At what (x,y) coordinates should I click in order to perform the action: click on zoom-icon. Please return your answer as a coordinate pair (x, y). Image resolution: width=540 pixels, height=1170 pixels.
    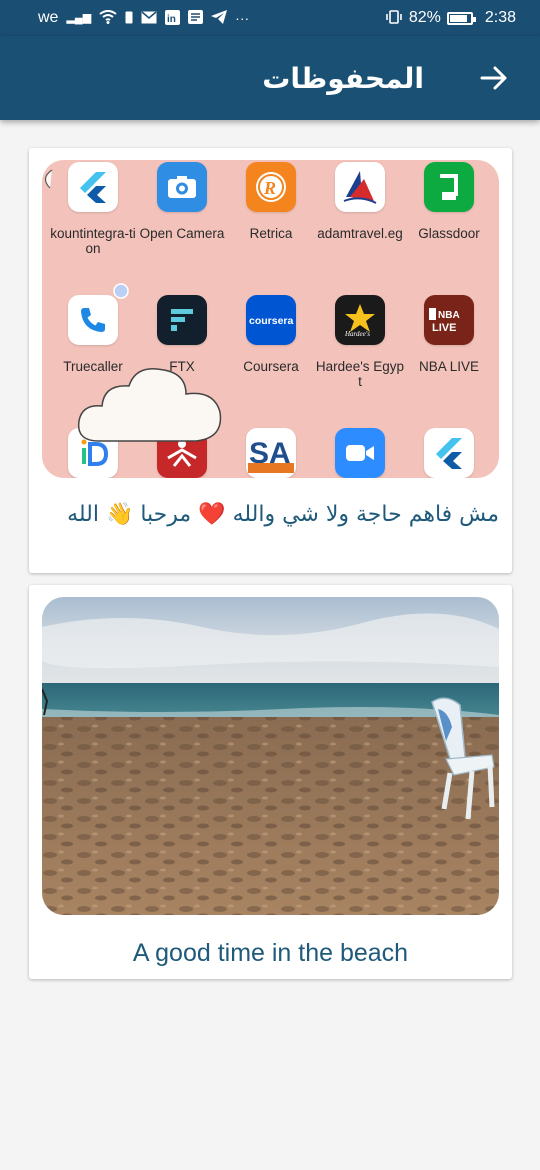
    Looking at the image, I should click on (360, 453).